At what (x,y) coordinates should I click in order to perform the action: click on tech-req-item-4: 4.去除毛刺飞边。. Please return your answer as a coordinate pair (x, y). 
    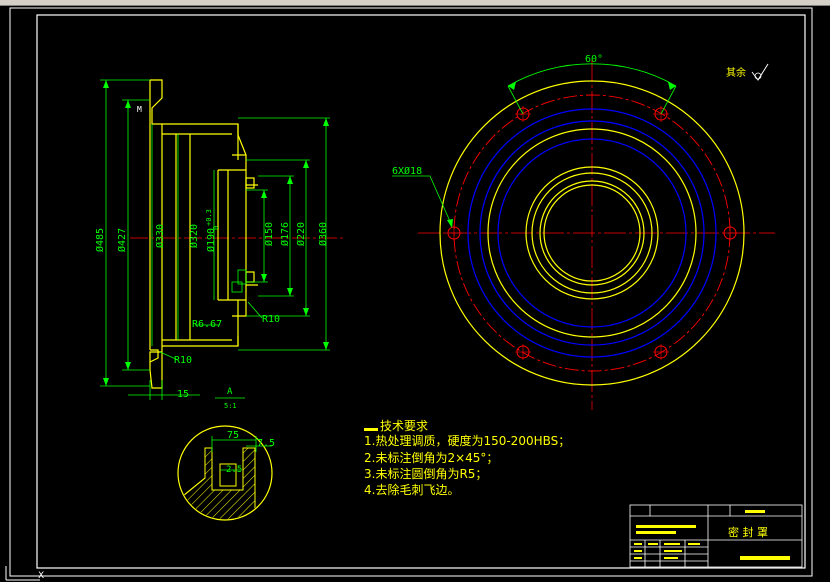
    Looking at the image, I should click on (411, 489).